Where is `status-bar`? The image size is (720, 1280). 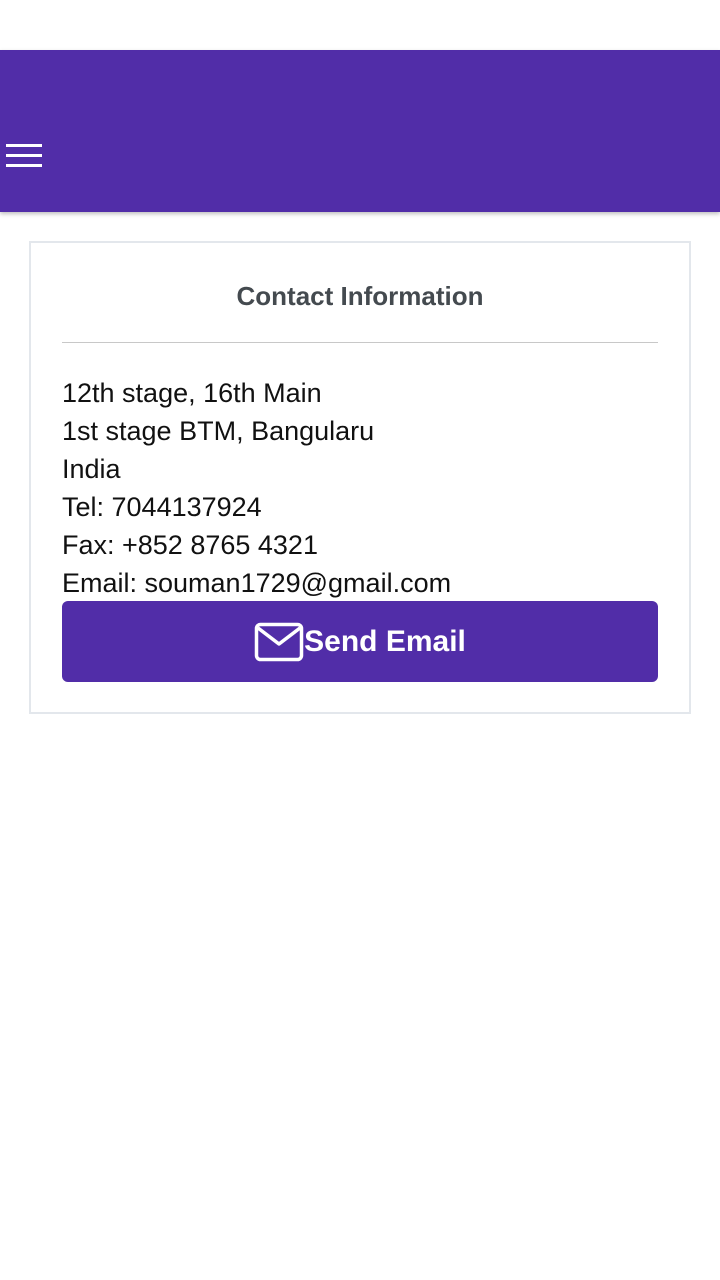 status-bar is located at coordinates (360, 25).